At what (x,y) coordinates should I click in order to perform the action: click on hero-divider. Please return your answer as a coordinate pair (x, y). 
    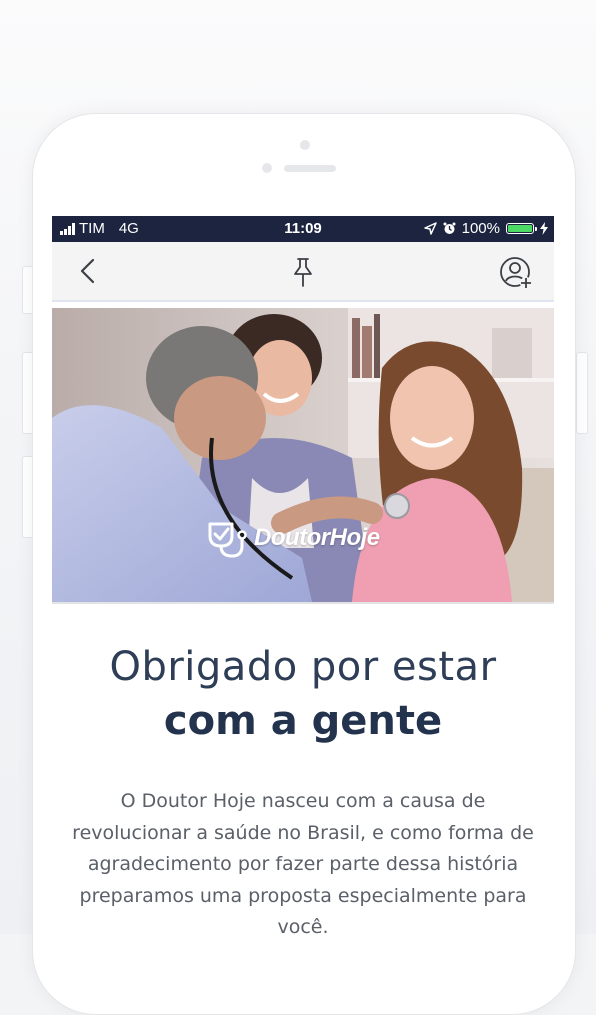
    Looking at the image, I should click on (303, 603).